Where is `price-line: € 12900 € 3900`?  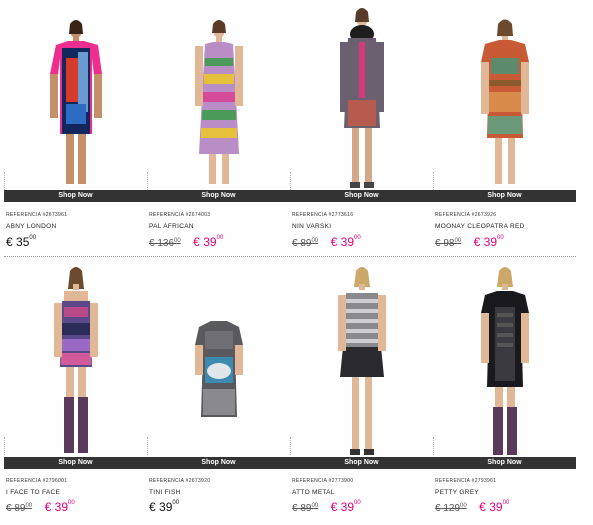
price-line: € 12900 € 3900 is located at coordinates (472, 507).